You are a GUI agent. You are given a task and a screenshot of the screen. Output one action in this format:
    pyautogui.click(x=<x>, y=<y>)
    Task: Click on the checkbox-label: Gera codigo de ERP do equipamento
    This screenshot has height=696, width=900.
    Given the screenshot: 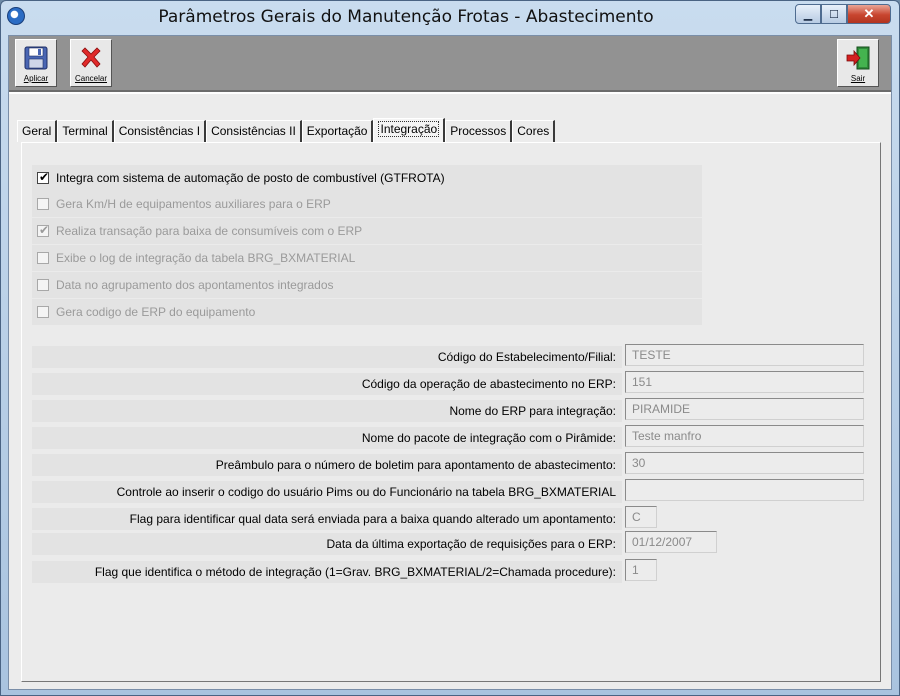 What is the action you would take?
    pyautogui.click(x=156, y=312)
    